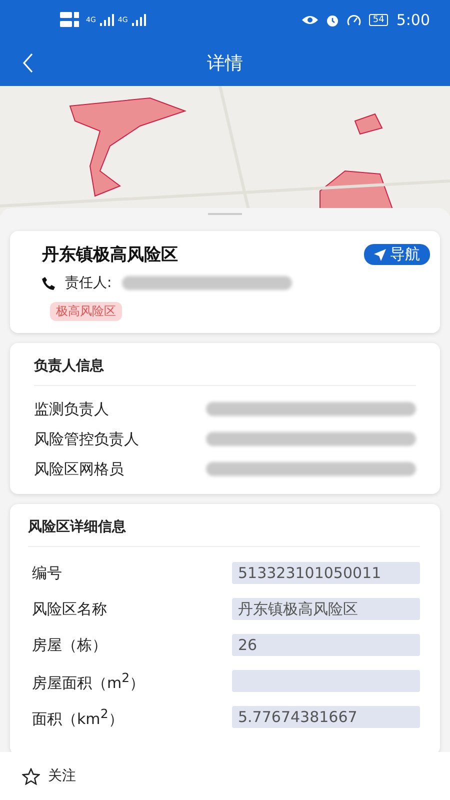 This screenshot has width=450, height=800. Describe the element at coordinates (28, 63) in the screenshot. I see `back-icon` at that location.